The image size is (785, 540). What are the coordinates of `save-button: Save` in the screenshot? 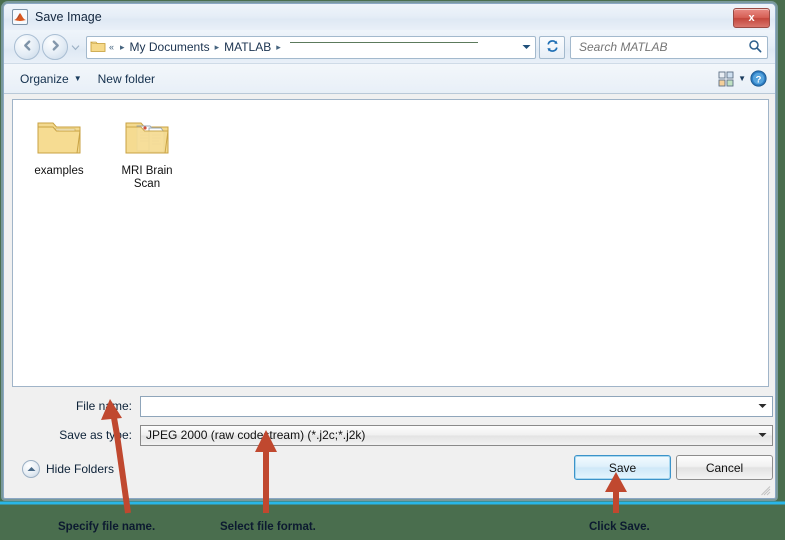 It's located at (622, 467).